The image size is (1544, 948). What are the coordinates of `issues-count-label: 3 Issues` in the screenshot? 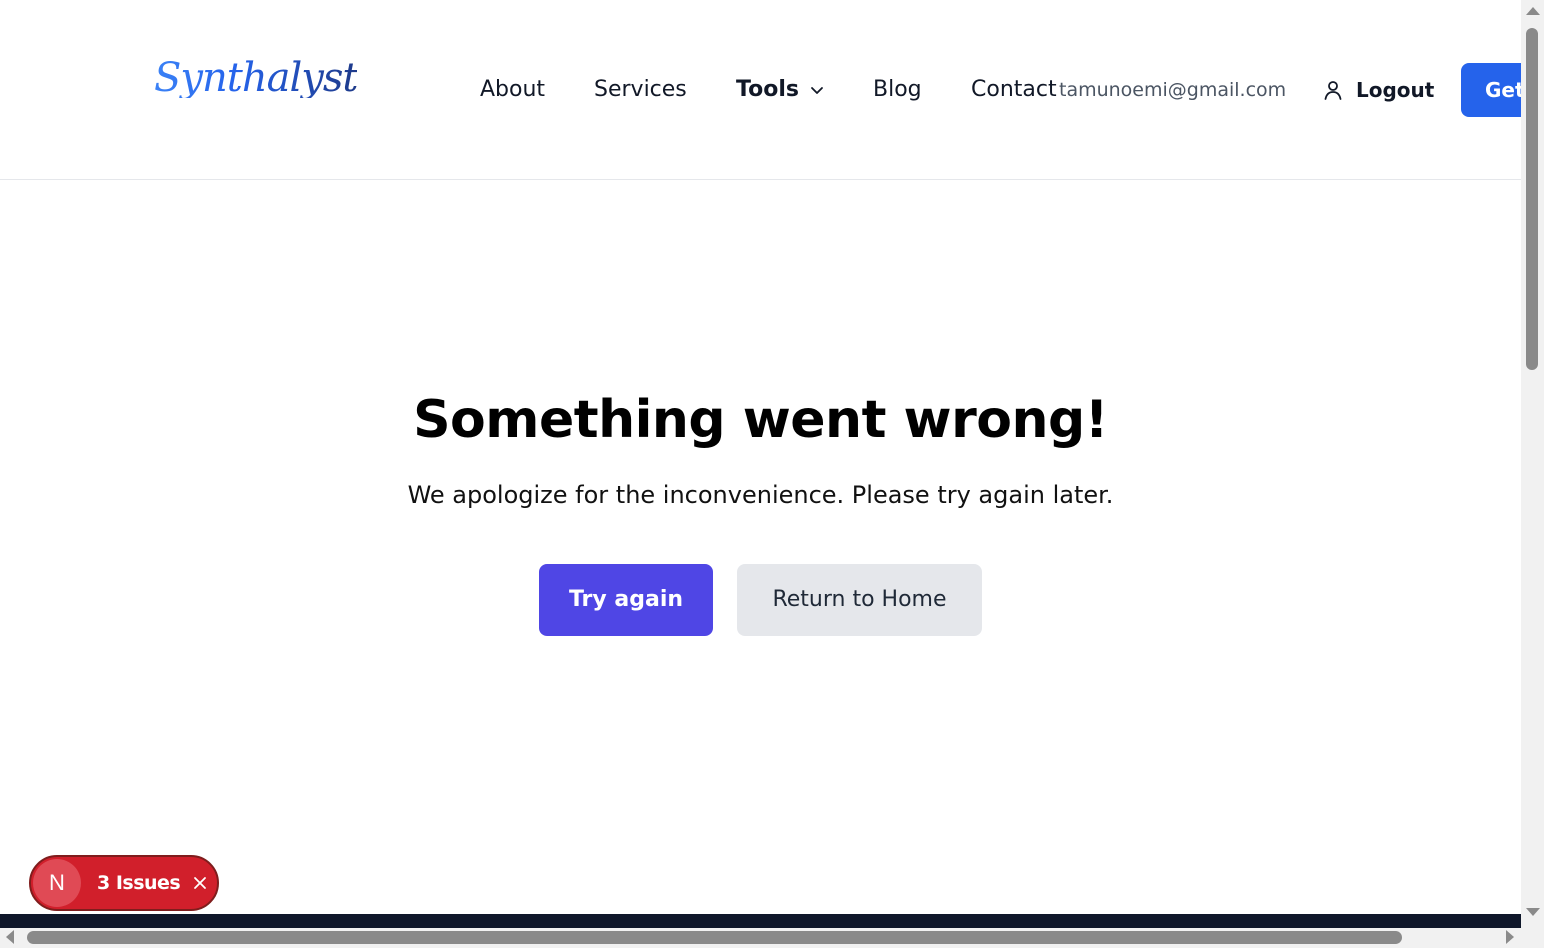 It's located at (139, 883).